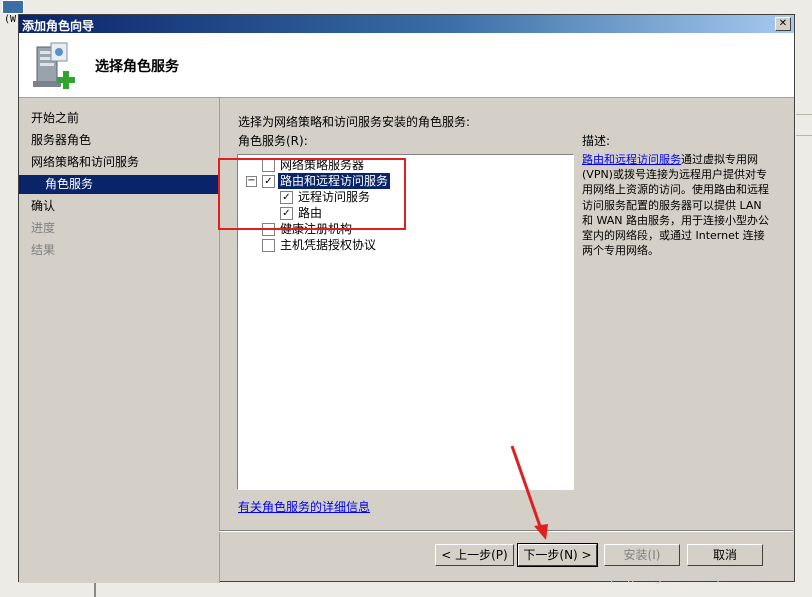 This screenshot has height=597, width=812. What do you see at coordinates (95, 589) in the screenshot?
I see `background-splitter` at bounding box center [95, 589].